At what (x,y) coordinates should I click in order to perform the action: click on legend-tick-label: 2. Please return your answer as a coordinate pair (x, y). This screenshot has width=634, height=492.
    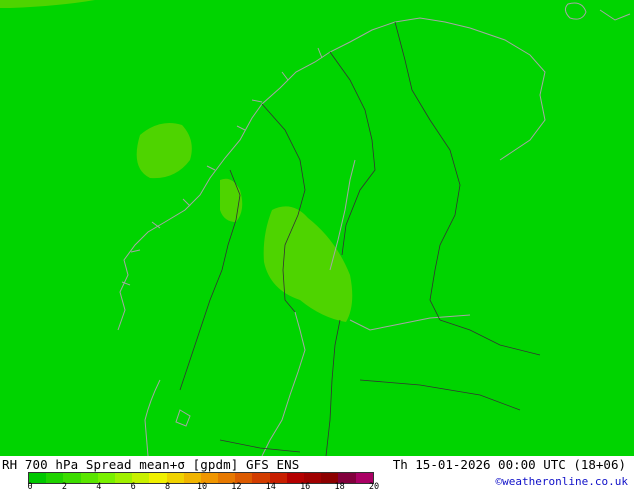
    Looking at the image, I should click on (64, 487).